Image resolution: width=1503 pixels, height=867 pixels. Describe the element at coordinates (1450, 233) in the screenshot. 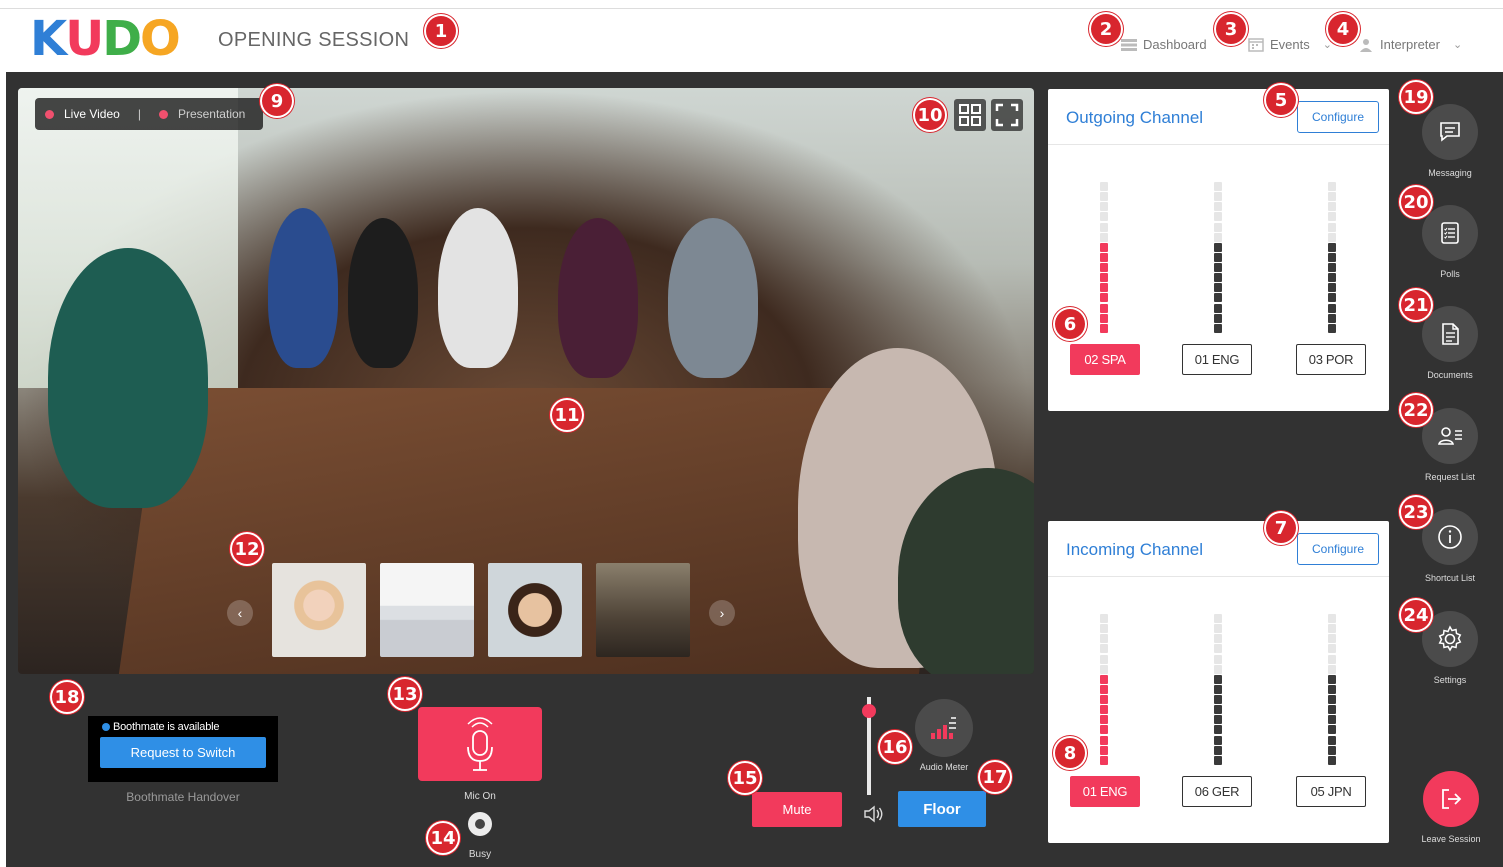

I see `polls-button` at that location.